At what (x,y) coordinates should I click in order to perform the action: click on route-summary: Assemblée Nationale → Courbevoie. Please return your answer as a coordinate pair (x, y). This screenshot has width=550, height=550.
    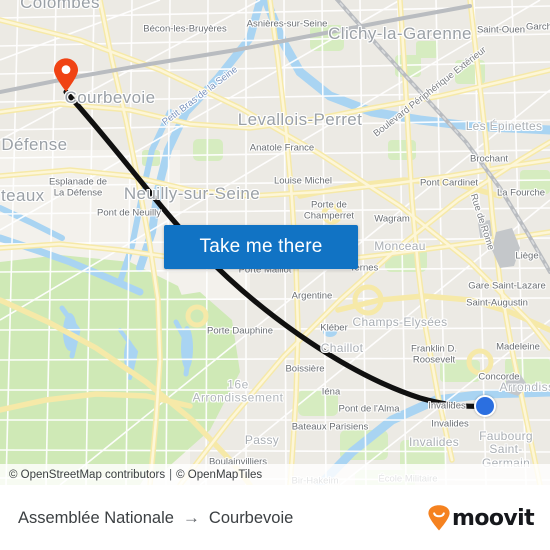
    Looking at the image, I should click on (155, 518).